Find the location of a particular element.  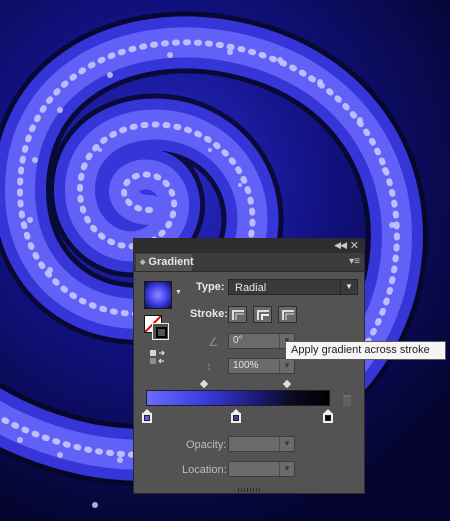

tab-gradient-label: Gradient is located at coordinates (171, 262).